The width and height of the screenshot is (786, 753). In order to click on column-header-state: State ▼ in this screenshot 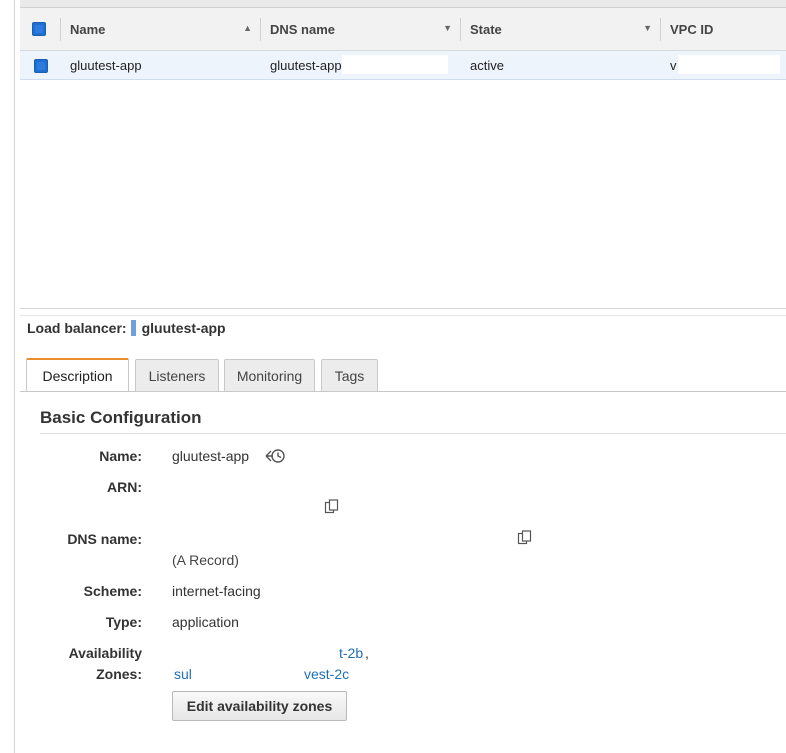, I will do `click(560, 29)`.